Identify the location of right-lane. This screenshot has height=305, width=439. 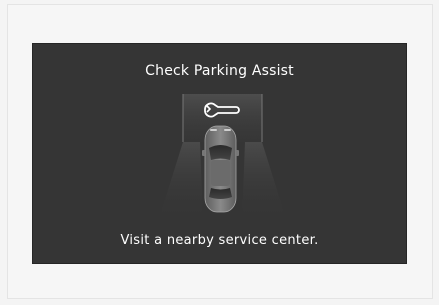
(264, 182).